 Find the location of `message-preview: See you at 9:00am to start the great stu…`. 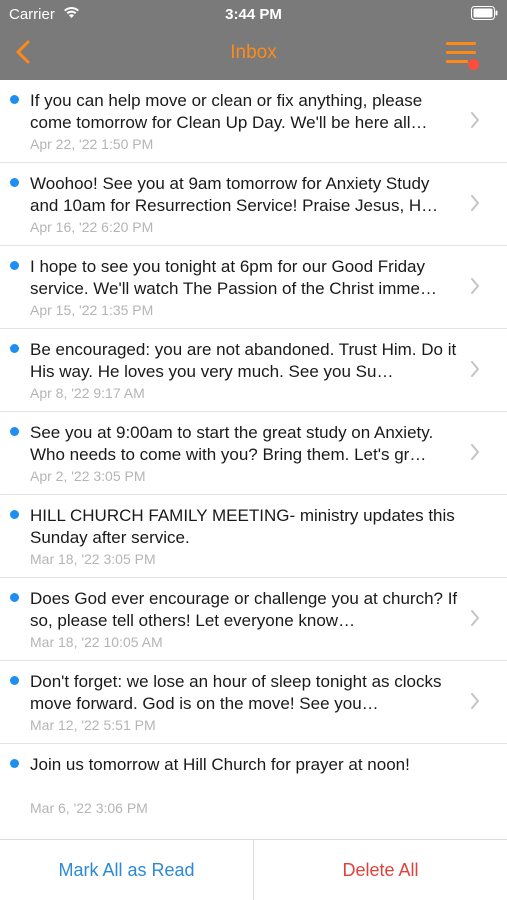

message-preview: See you at 9:00am to start the great stu… is located at coordinates (232, 443).